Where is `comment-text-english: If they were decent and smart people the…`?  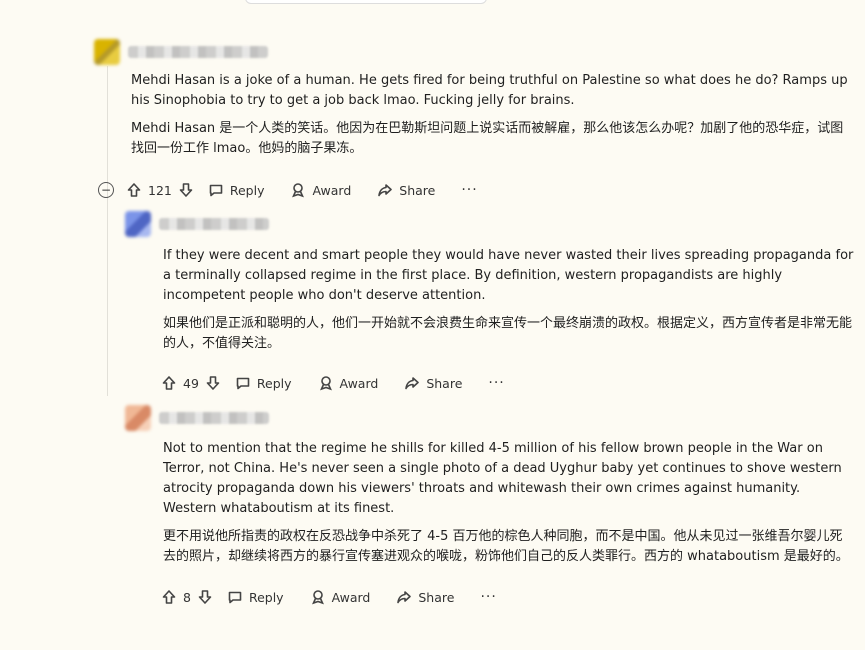
comment-text-english: If they were decent and smart people the… is located at coordinates (508, 275).